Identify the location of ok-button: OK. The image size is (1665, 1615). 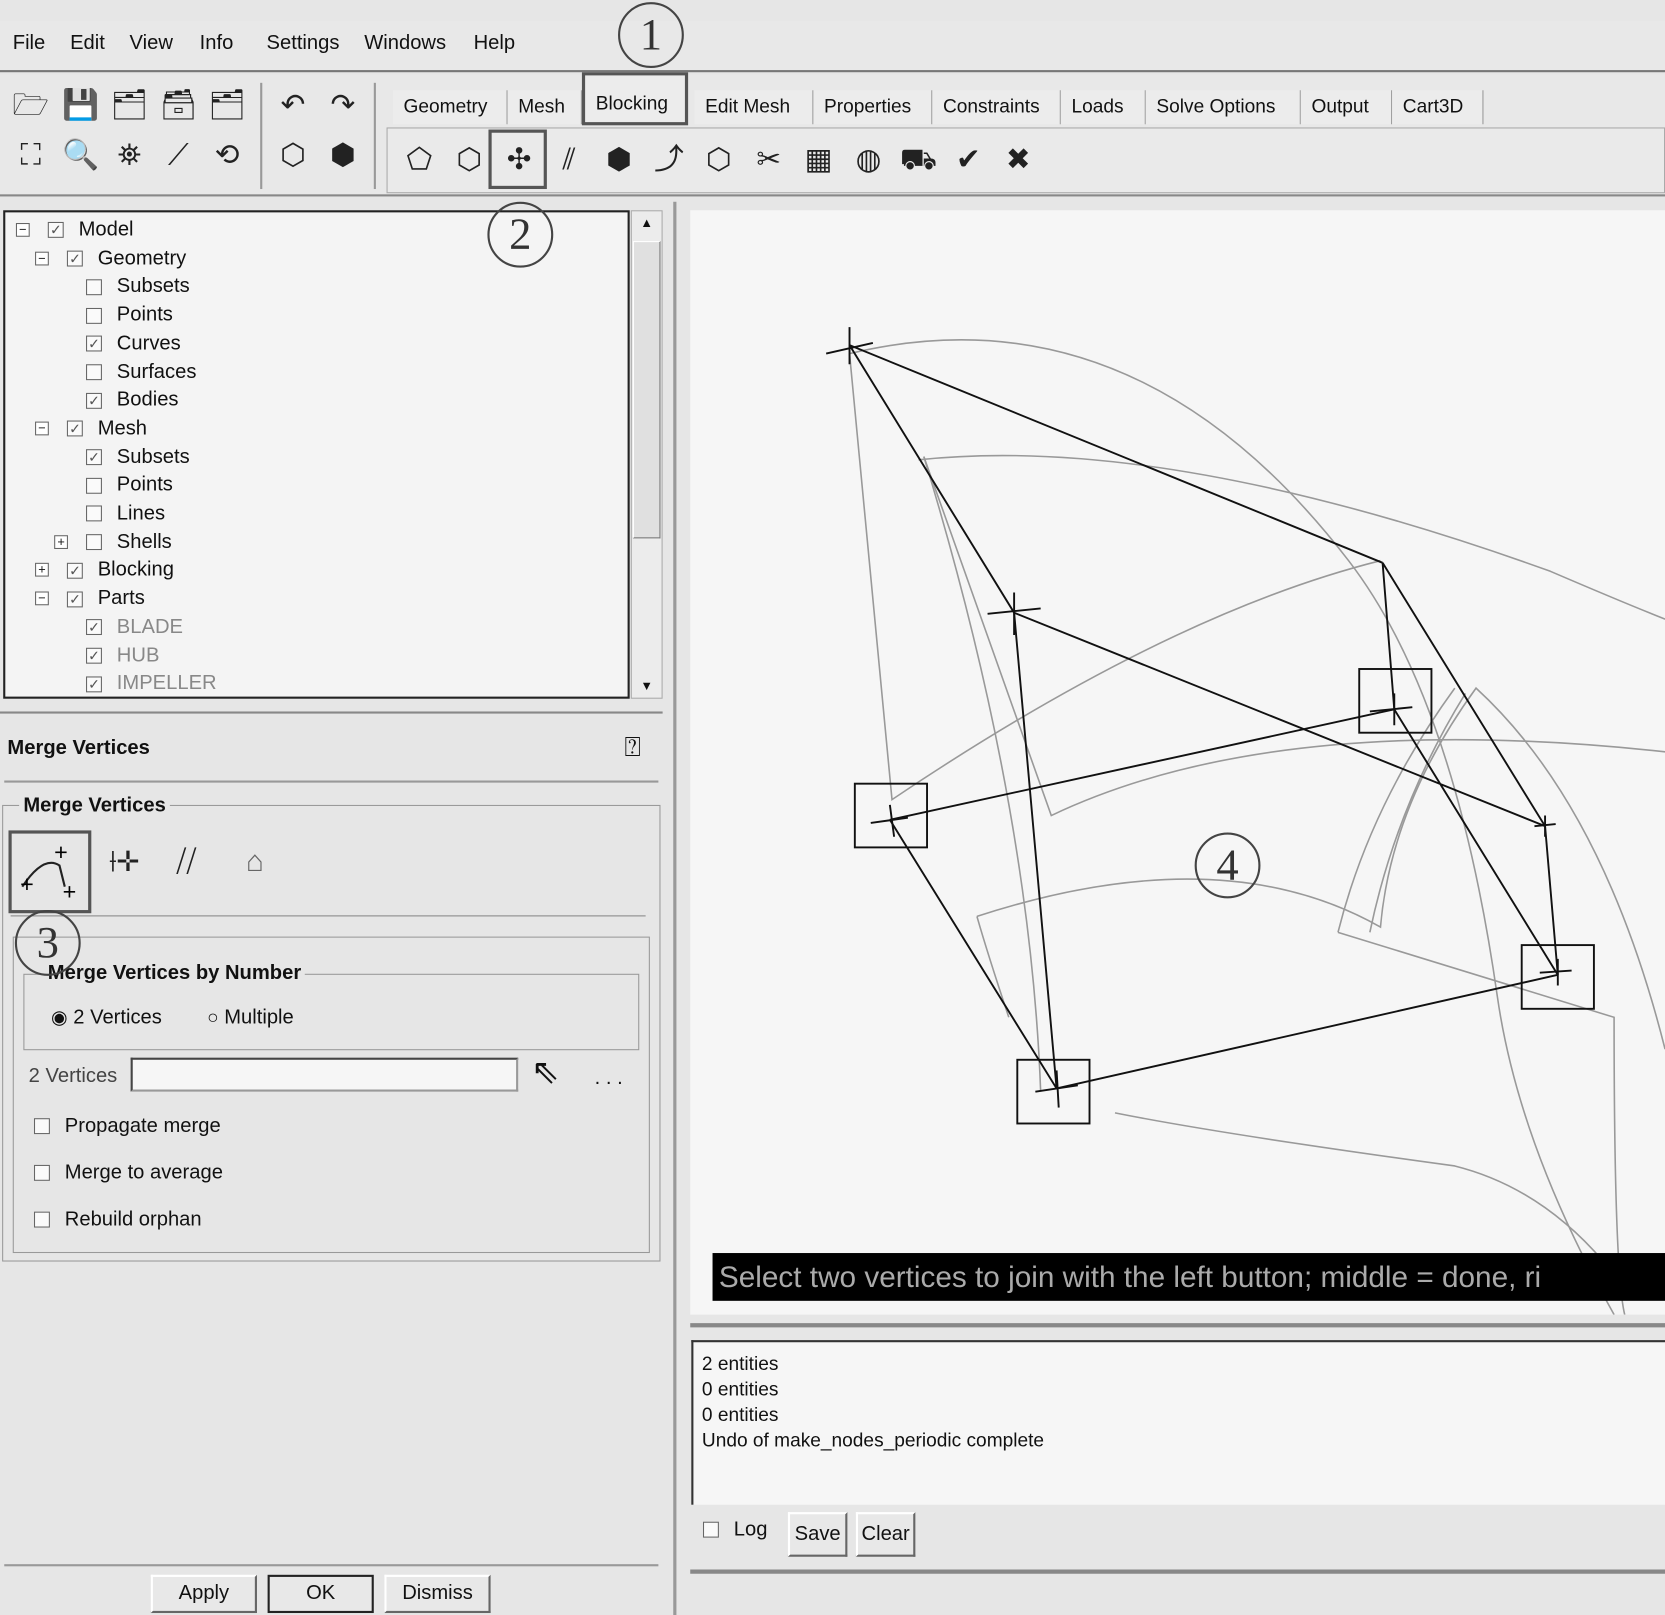
(320, 1594).